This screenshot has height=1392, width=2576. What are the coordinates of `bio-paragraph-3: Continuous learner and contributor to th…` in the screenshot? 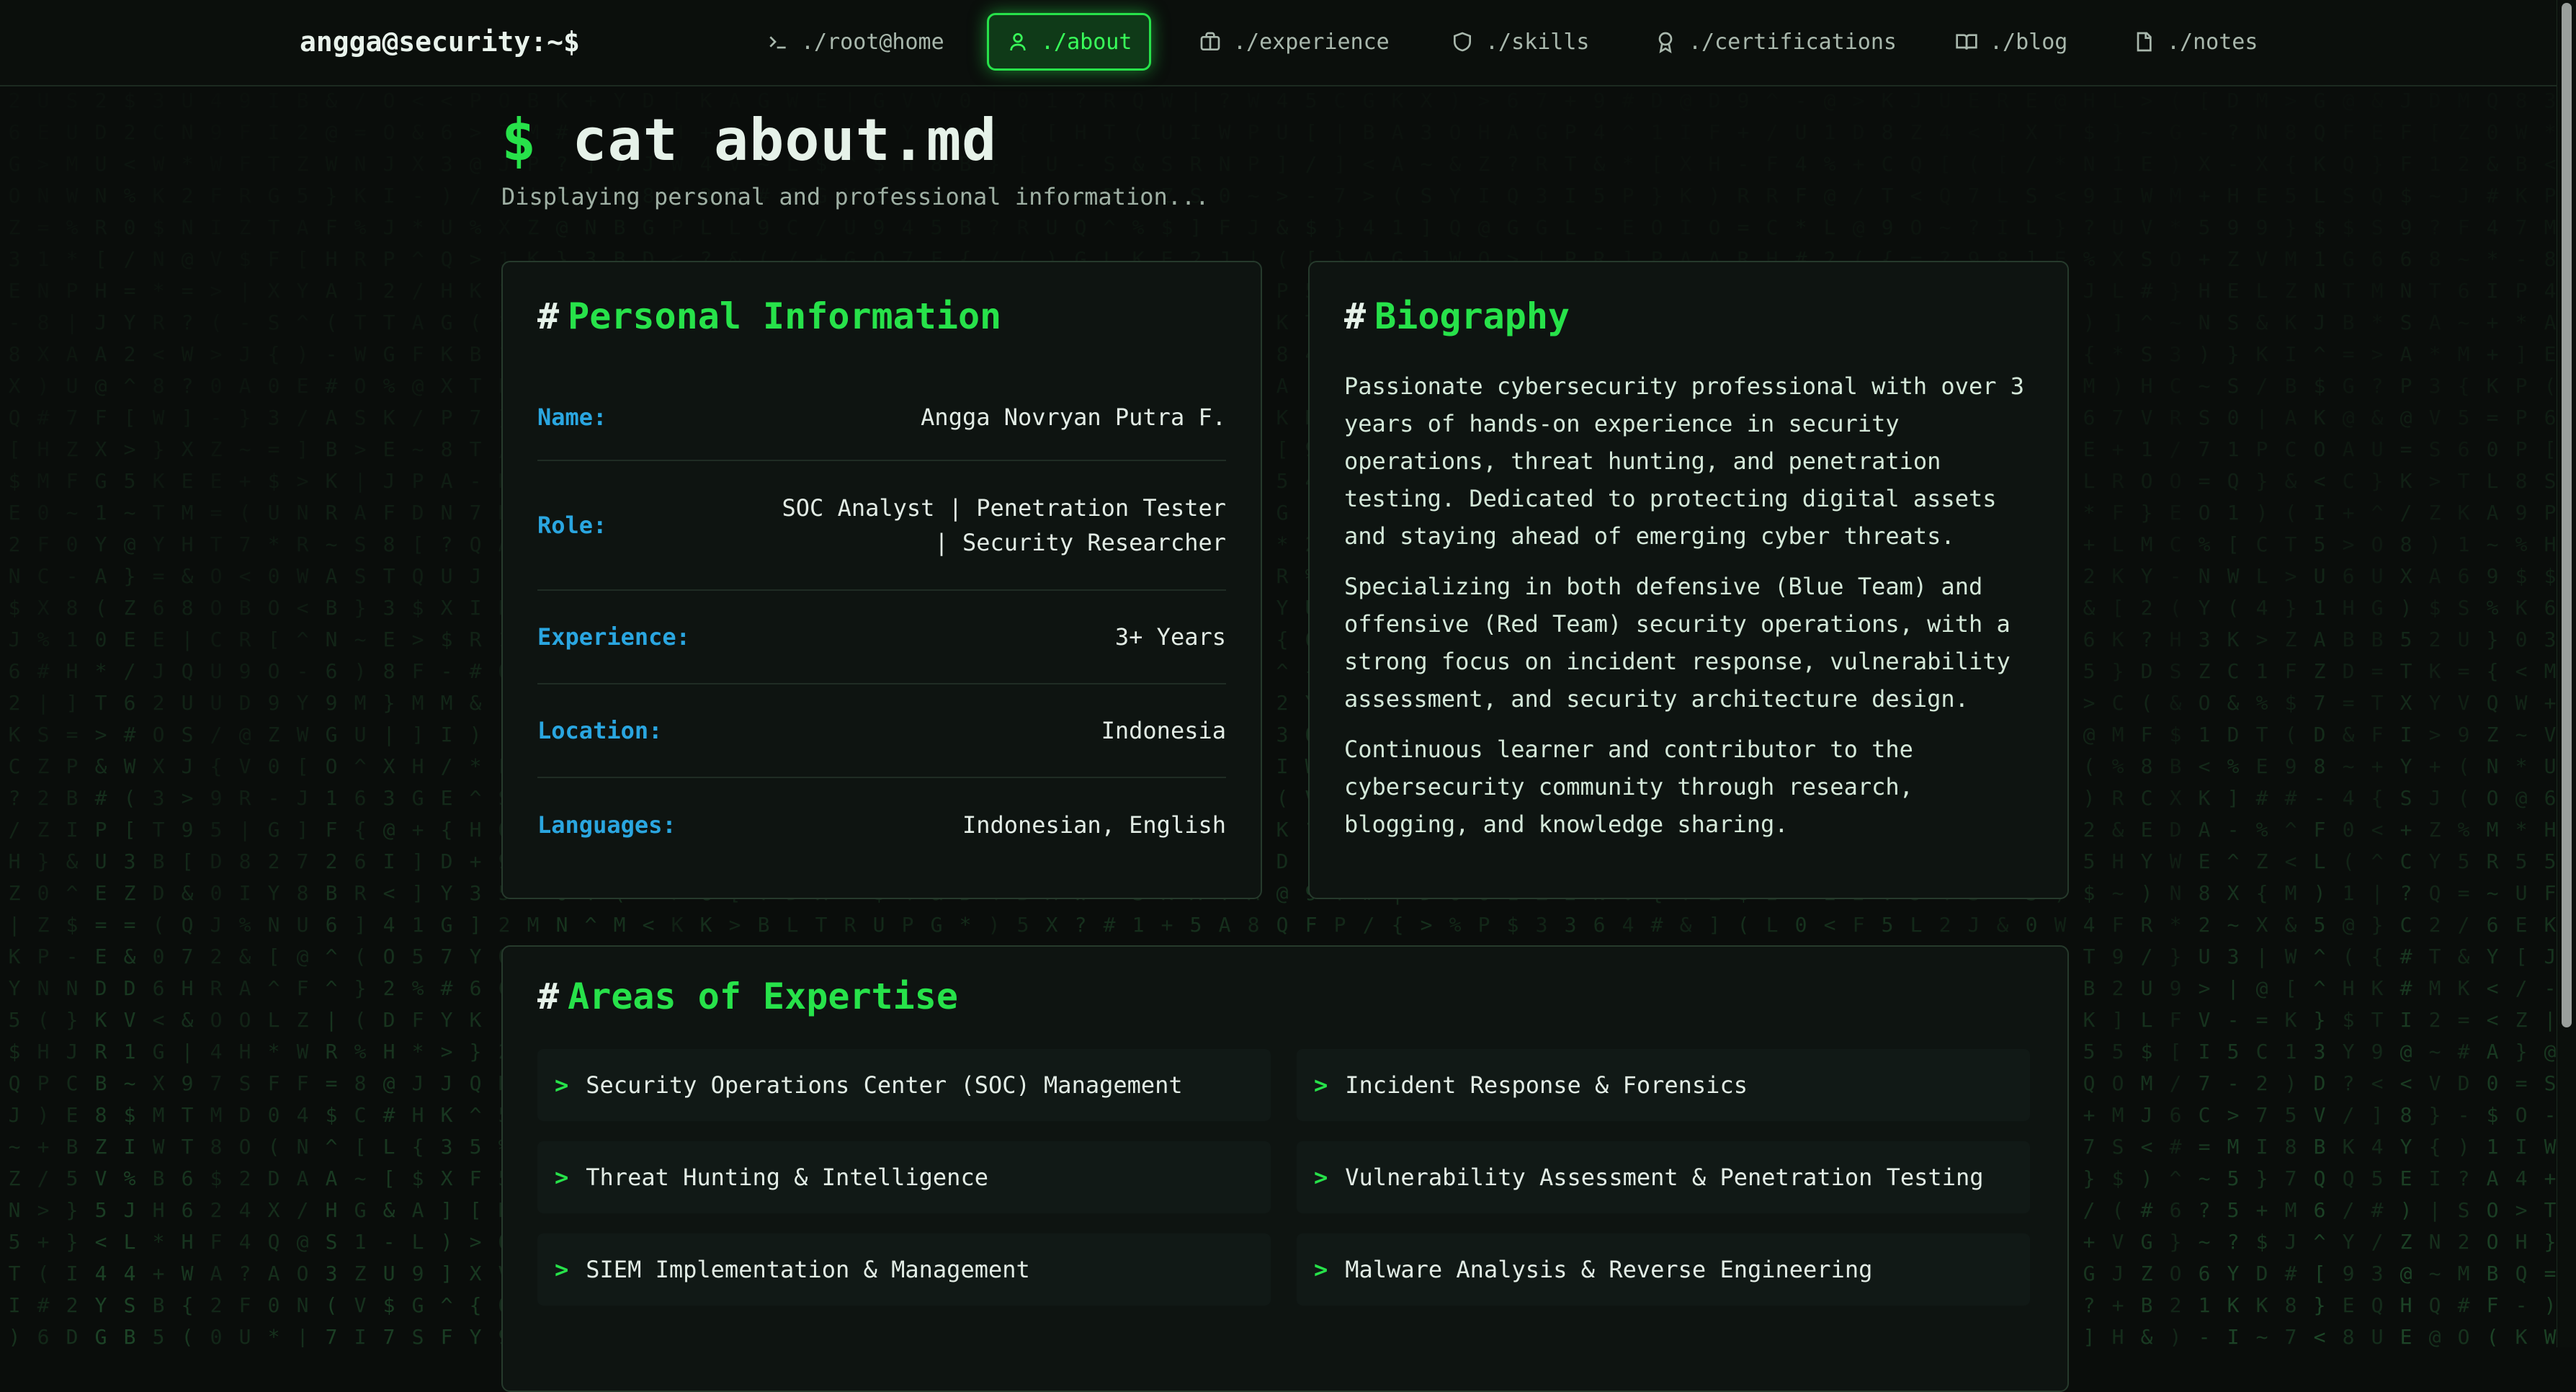 It's located at (1690, 787).